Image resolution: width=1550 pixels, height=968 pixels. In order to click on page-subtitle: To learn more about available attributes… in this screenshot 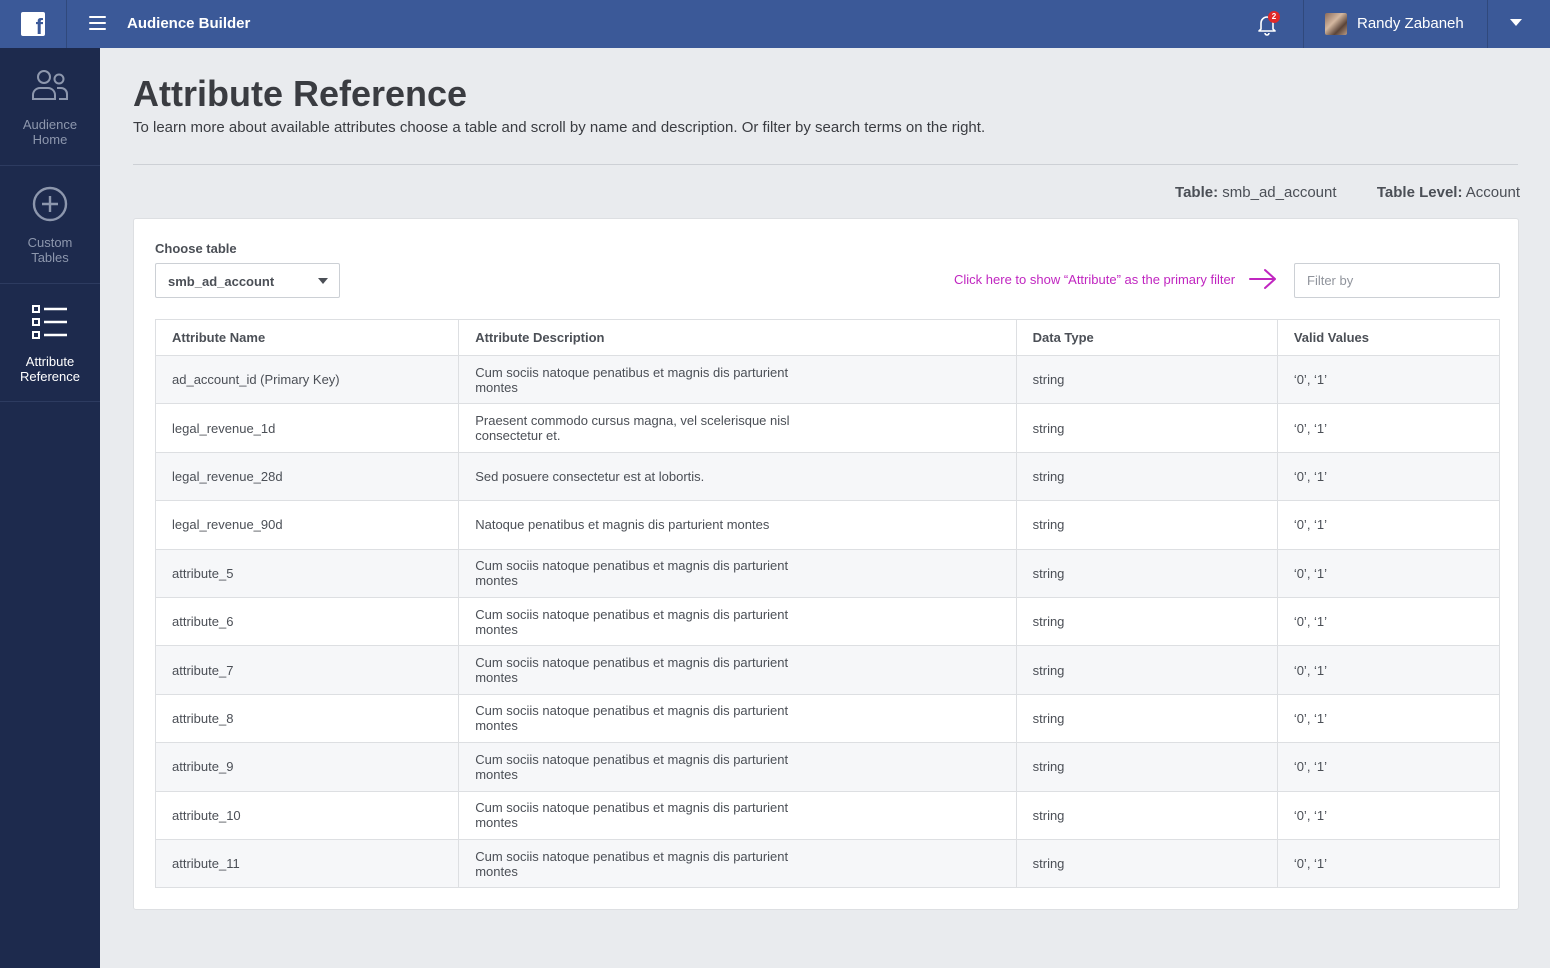, I will do `click(559, 127)`.